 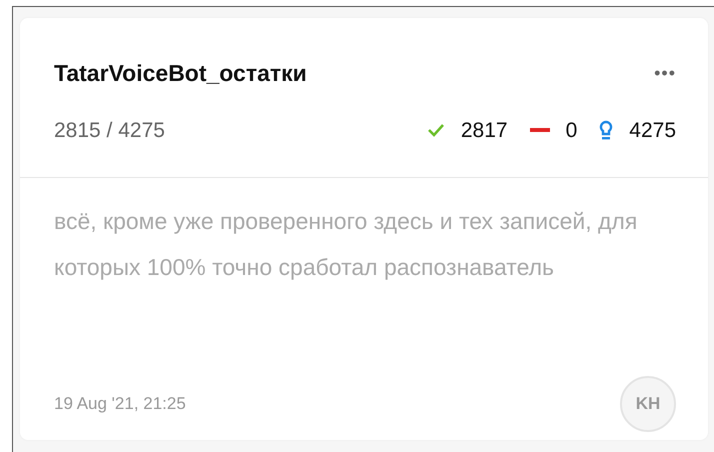 What do you see at coordinates (665, 73) in the screenshot?
I see `more-menu: •••` at bounding box center [665, 73].